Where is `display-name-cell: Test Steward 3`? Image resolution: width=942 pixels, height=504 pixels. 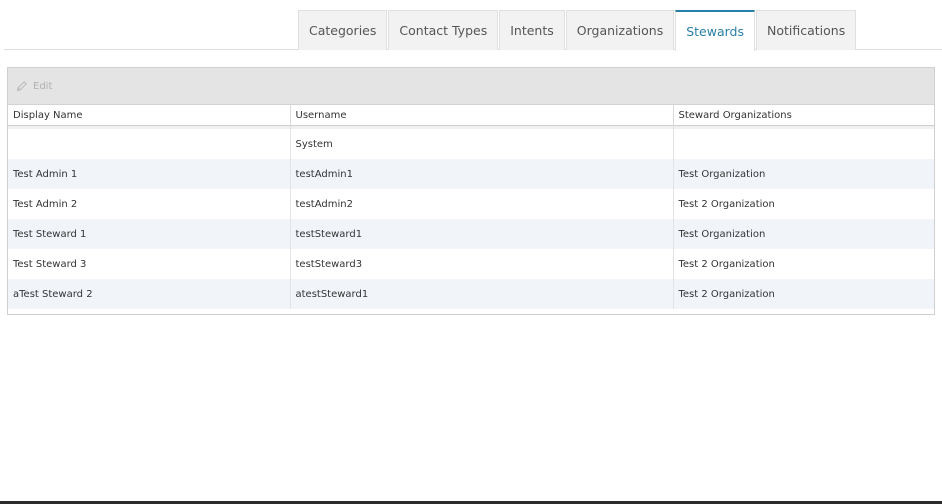
display-name-cell: Test Steward 3 is located at coordinates (149, 264).